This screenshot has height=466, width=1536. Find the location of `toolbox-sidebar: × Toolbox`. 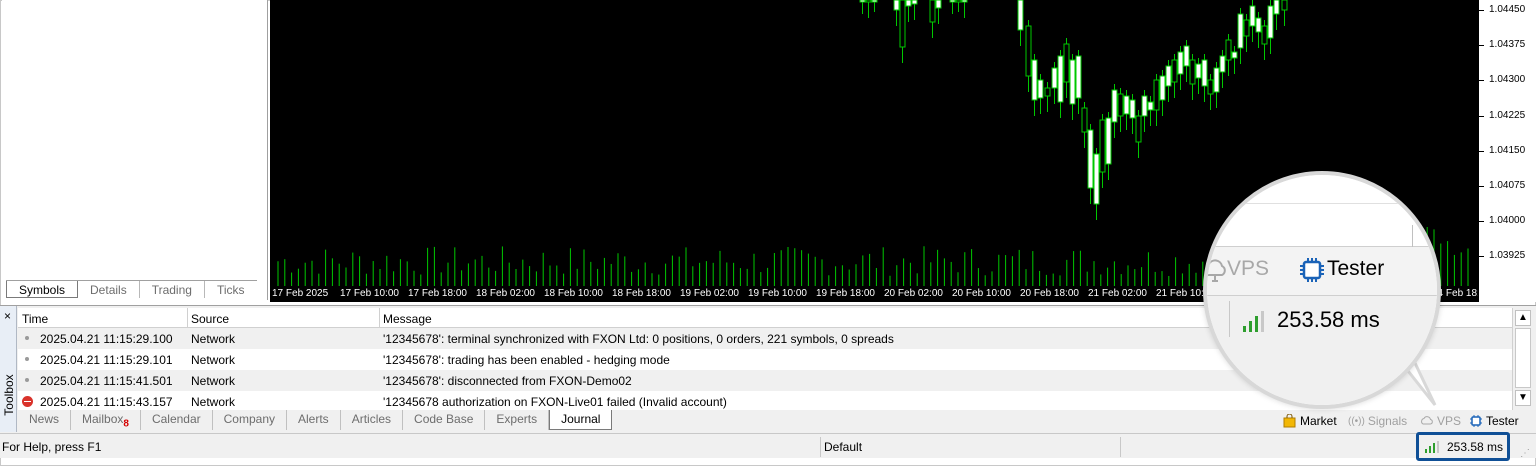

toolbox-sidebar: × Toolbox is located at coordinates (8, 369).